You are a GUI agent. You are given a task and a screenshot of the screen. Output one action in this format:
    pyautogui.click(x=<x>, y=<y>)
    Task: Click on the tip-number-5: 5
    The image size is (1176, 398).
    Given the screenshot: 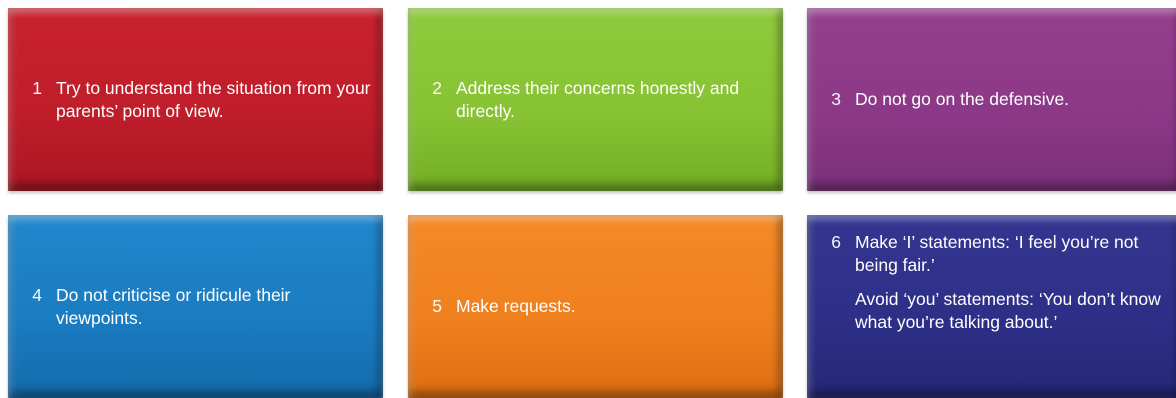 What is the action you would take?
    pyautogui.click(x=437, y=306)
    